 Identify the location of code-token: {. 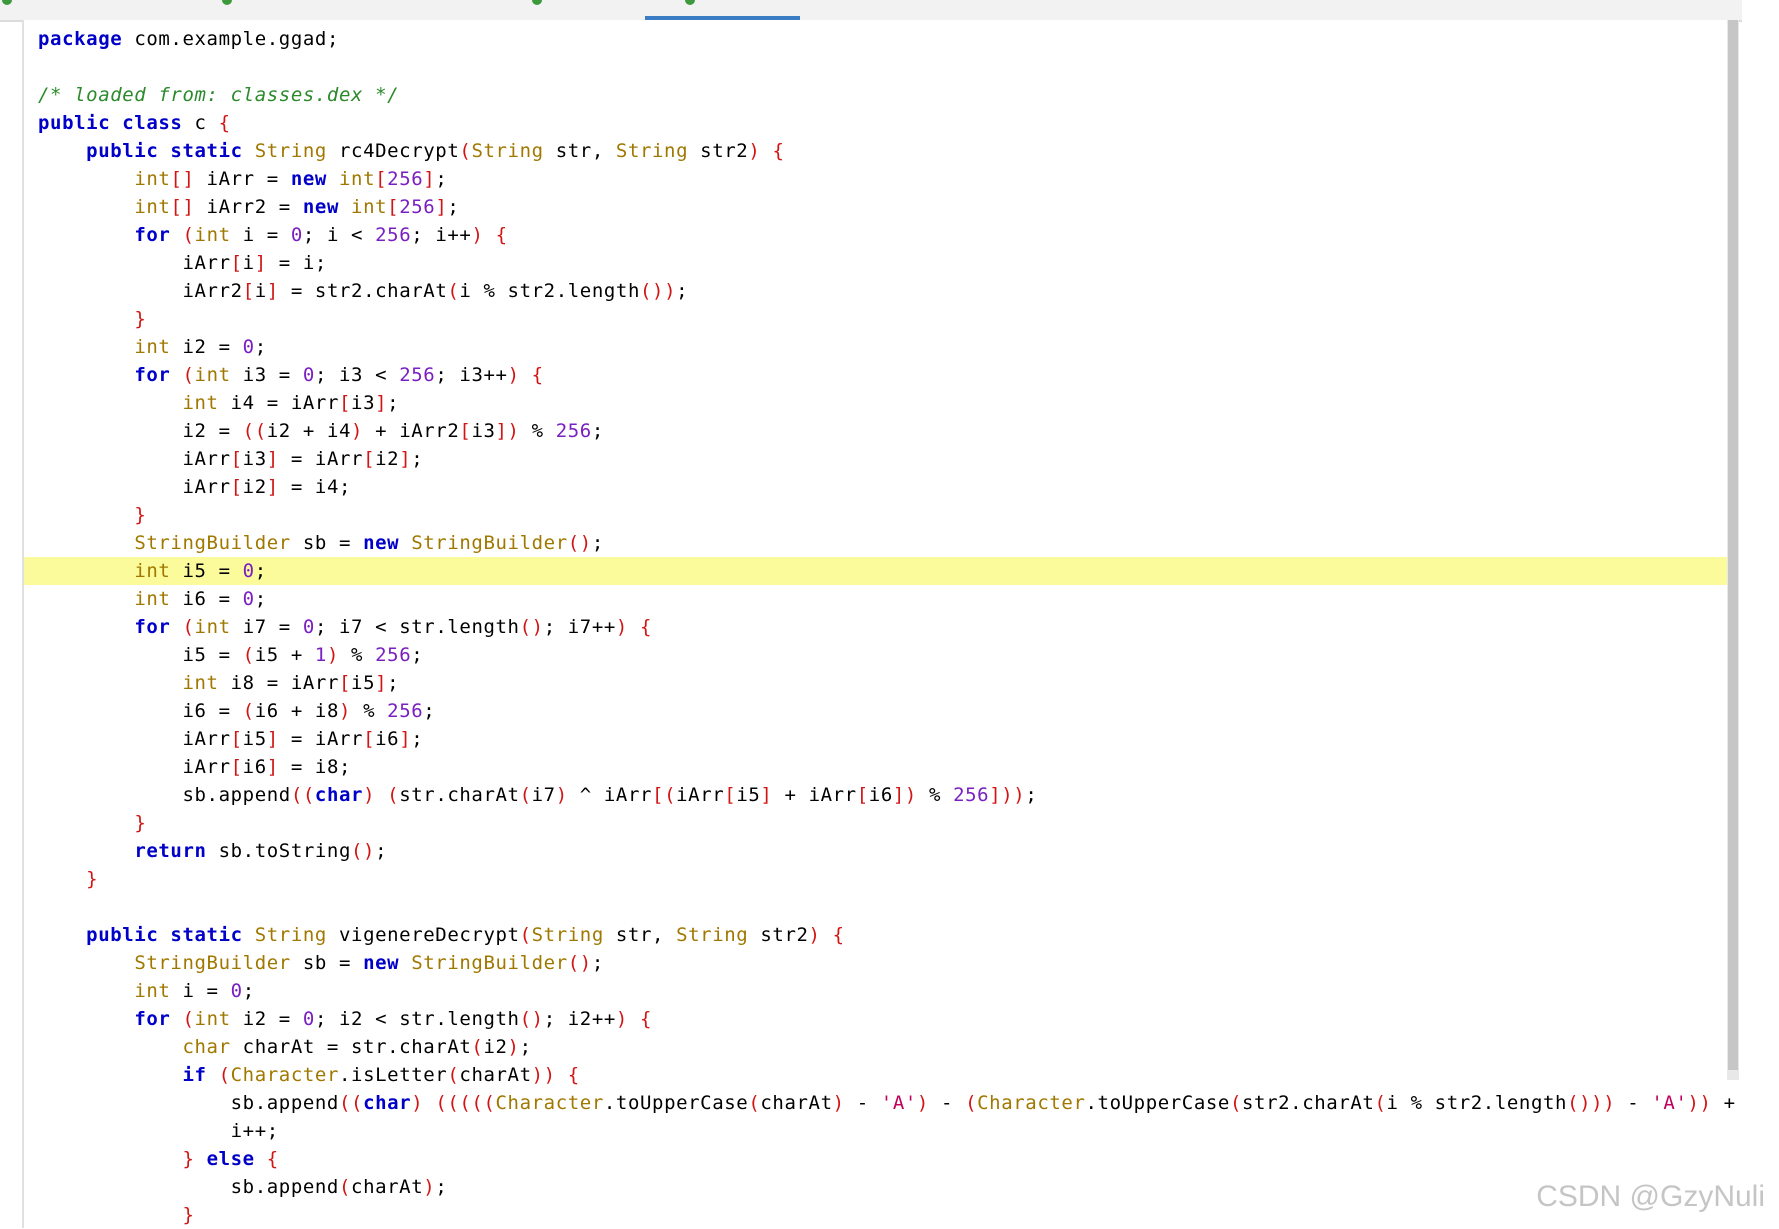
(537, 375).